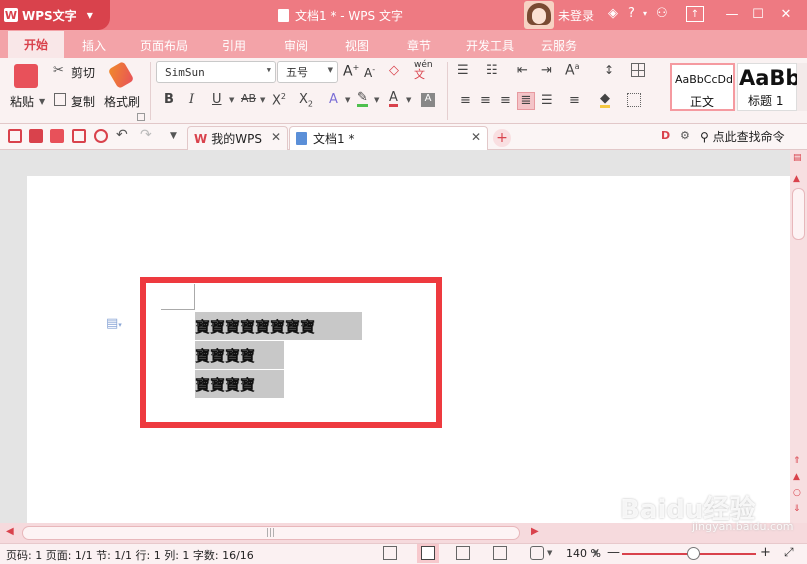  Describe the element at coordinates (296, 45) in the screenshot. I see `tab-review: 审阅` at that location.